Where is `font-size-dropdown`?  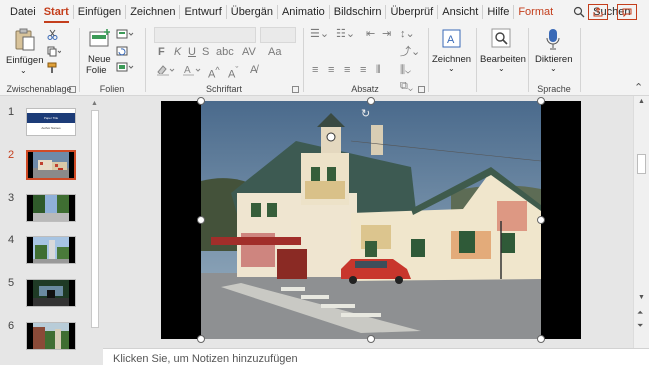
font-size-dropdown is located at coordinates (278, 35).